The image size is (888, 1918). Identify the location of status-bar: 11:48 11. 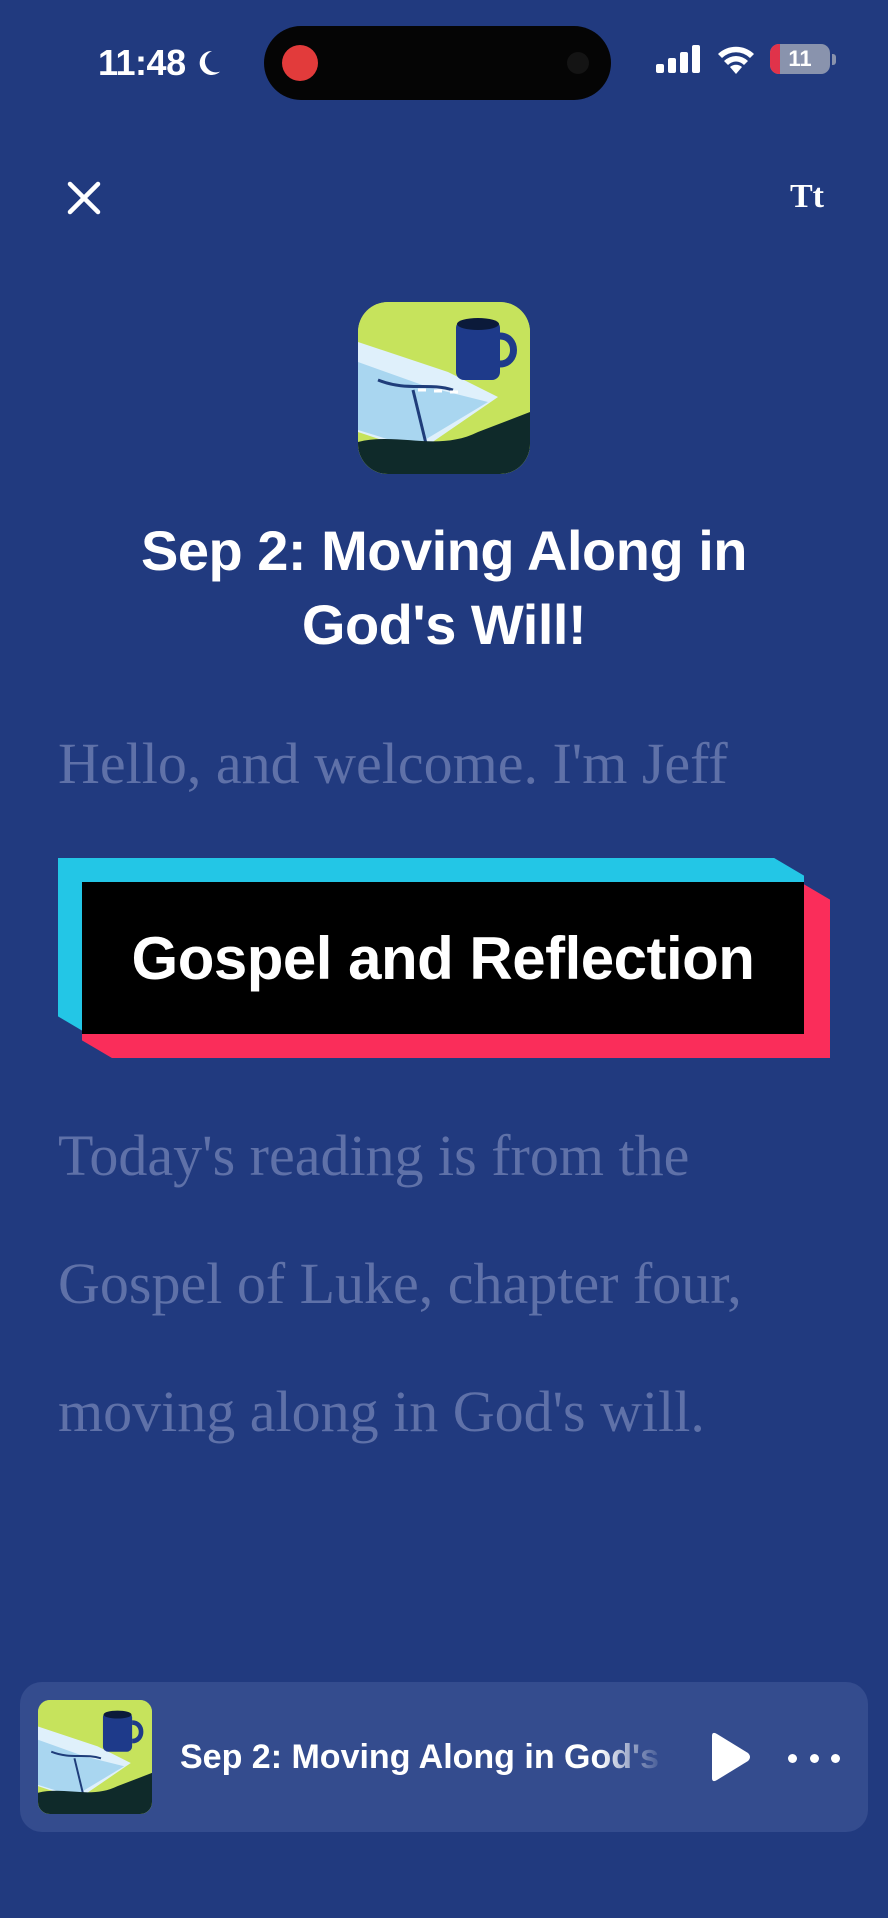
(444, 65).